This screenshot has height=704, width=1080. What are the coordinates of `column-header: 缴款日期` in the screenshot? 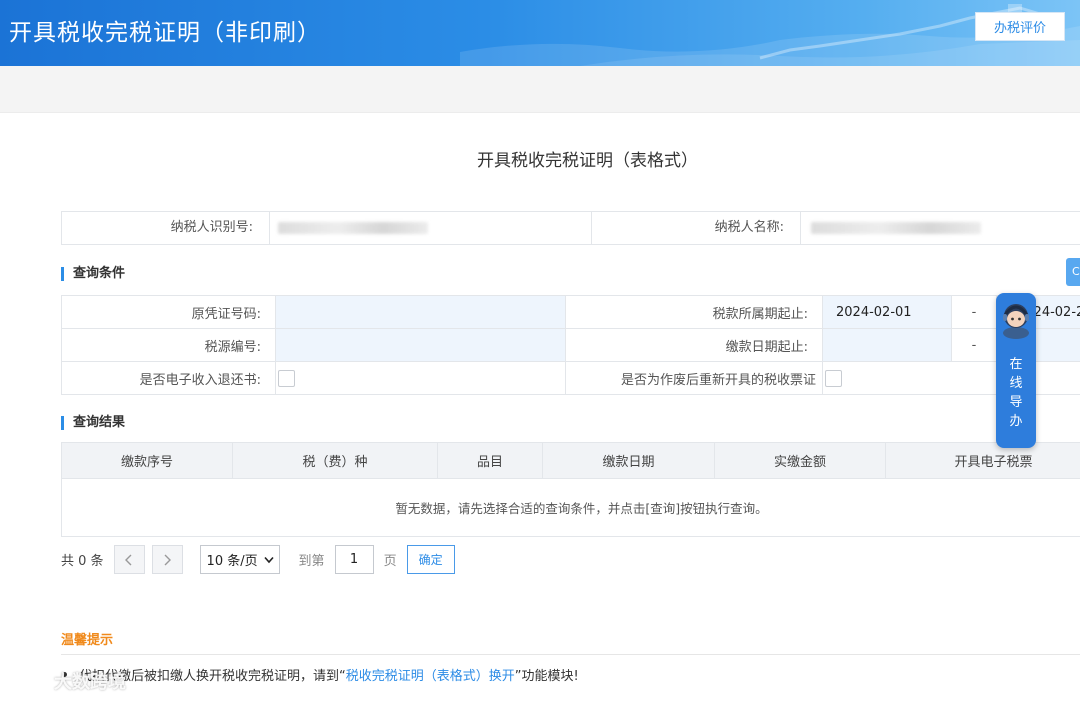 It's located at (628, 460).